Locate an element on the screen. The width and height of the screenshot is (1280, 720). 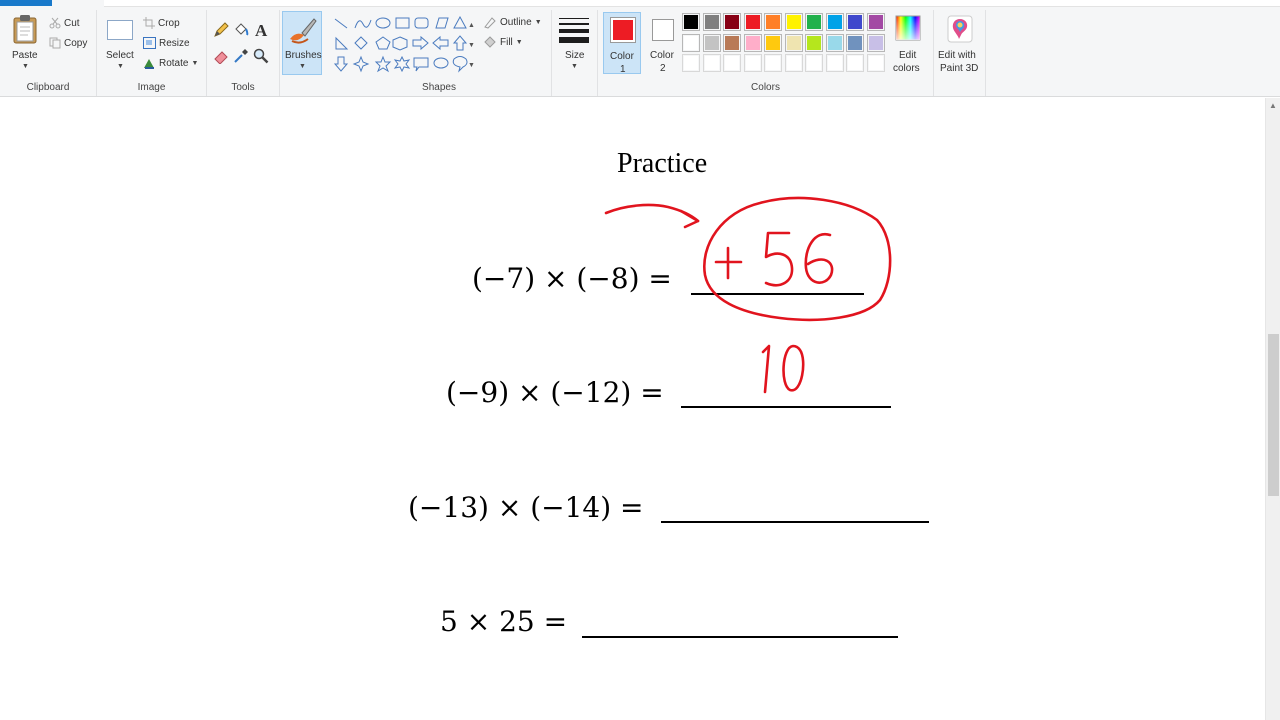
pencil-icon is located at coordinates (221, 30).